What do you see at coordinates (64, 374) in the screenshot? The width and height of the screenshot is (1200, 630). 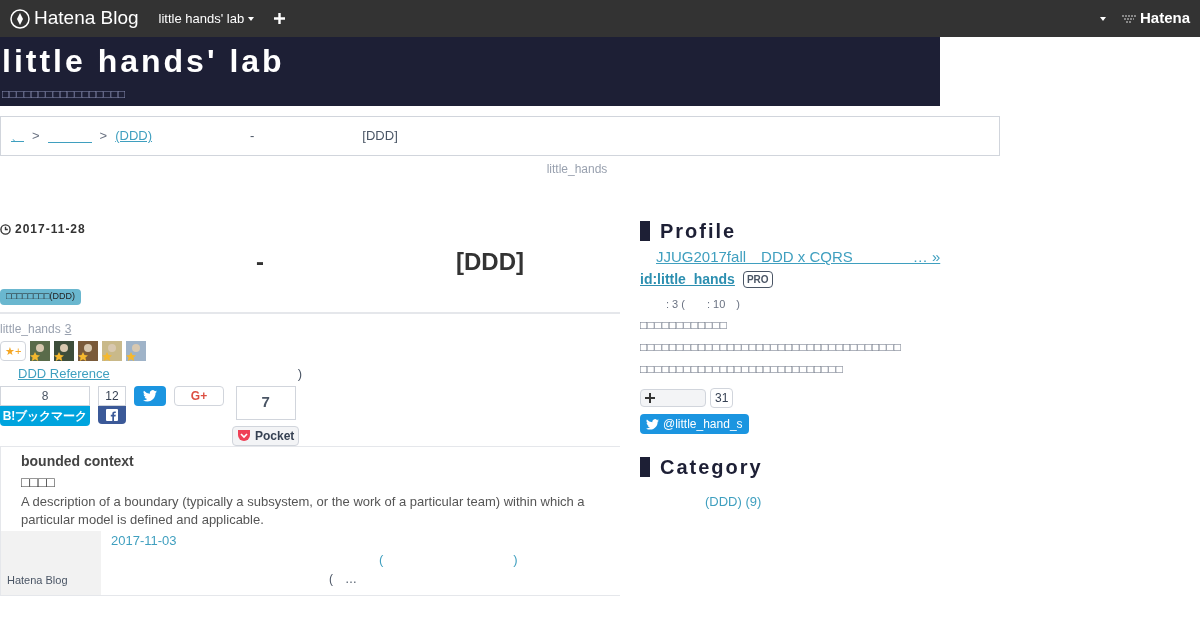 I see `reference-link: DDD Reference` at bounding box center [64, 374].